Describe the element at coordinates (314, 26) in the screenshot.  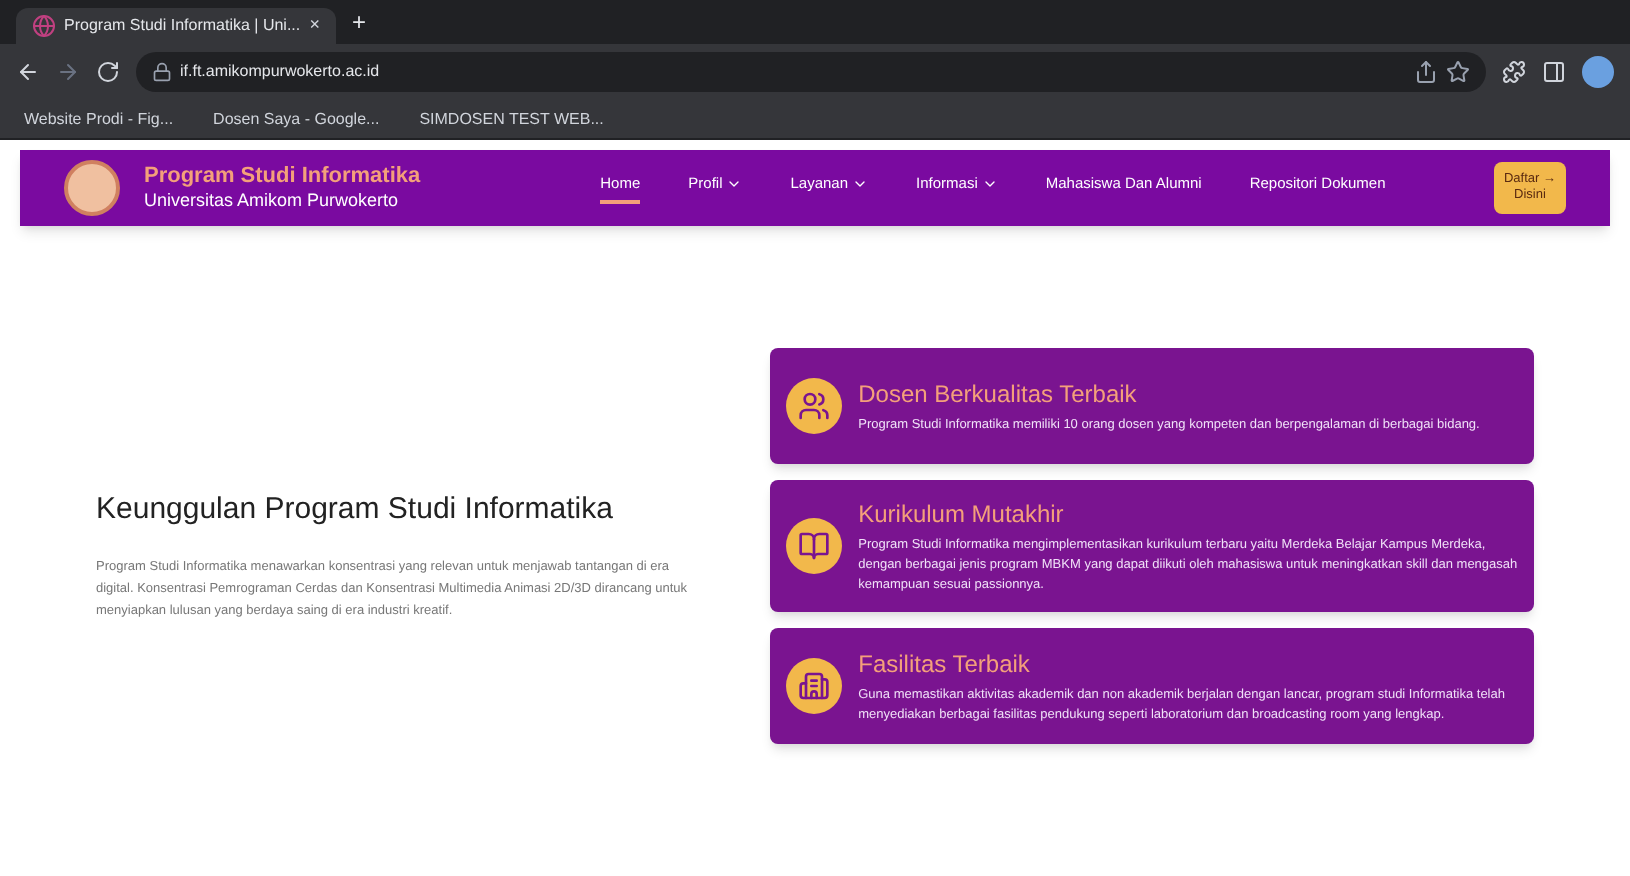
I see `tab-close: ×` at that location.